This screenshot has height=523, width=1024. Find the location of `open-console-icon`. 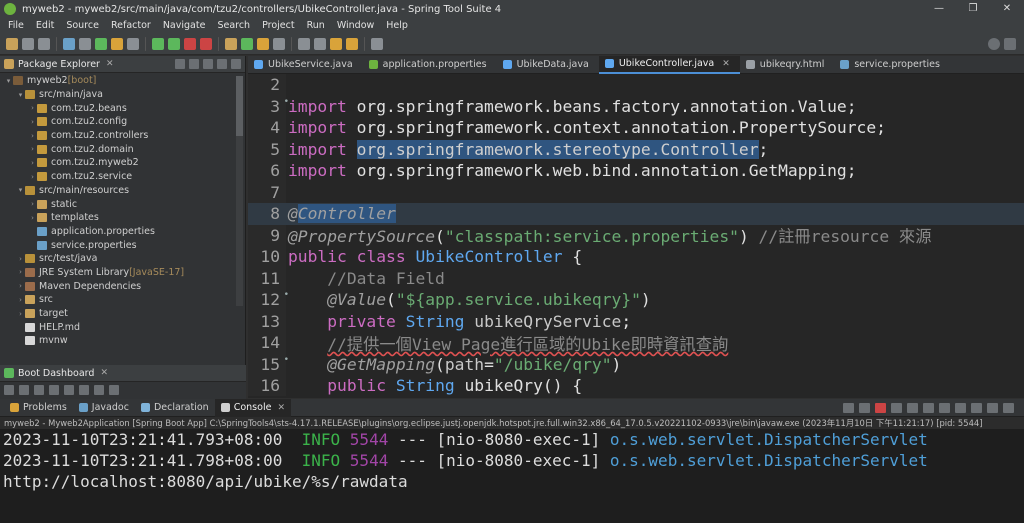

open-console-icon is located at coordinates (976, 408).